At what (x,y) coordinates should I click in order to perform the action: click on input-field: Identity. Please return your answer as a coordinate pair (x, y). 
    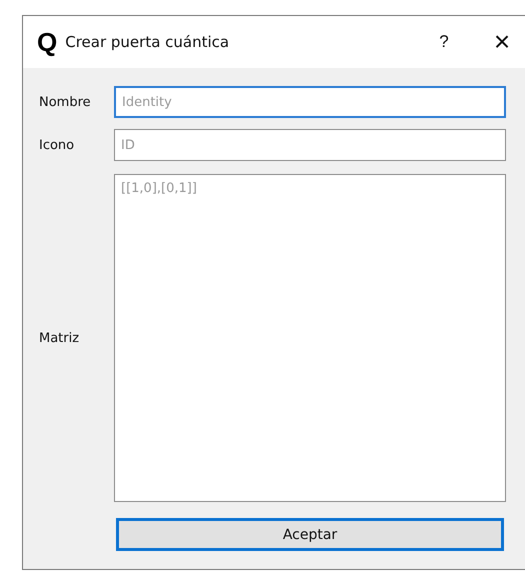
    Looking at the image, I should click on (310, 102).